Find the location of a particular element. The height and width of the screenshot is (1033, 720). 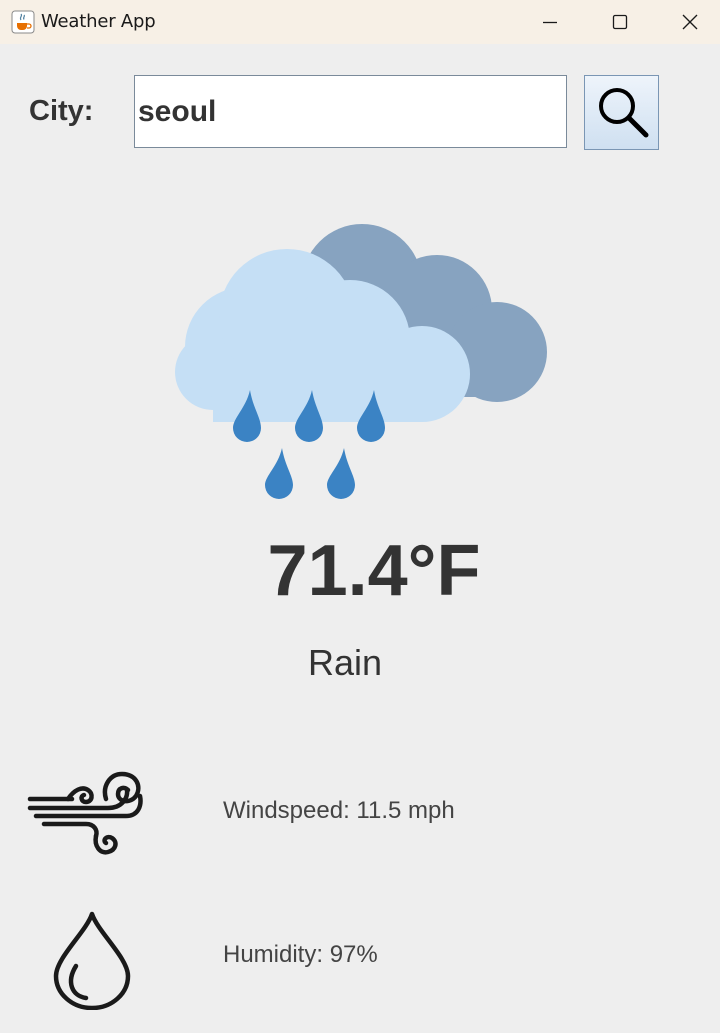

humidity-text: Humidity: 97% is located at coordinates (300, 954).